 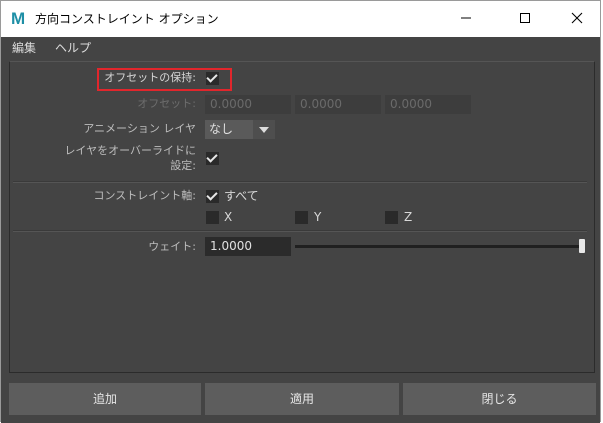 What do you see at coordinates (240, 129) in the screenshot?
I see `animation-layer-dropdown: なし` at bounding box center [240, 129].